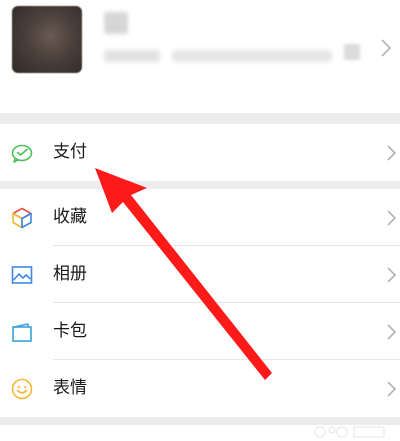 This screenshot has width=400, height=441. Describe the element at coordinates (22, 153) in the screenshot. I see `wechat-pay-icon` at that location.